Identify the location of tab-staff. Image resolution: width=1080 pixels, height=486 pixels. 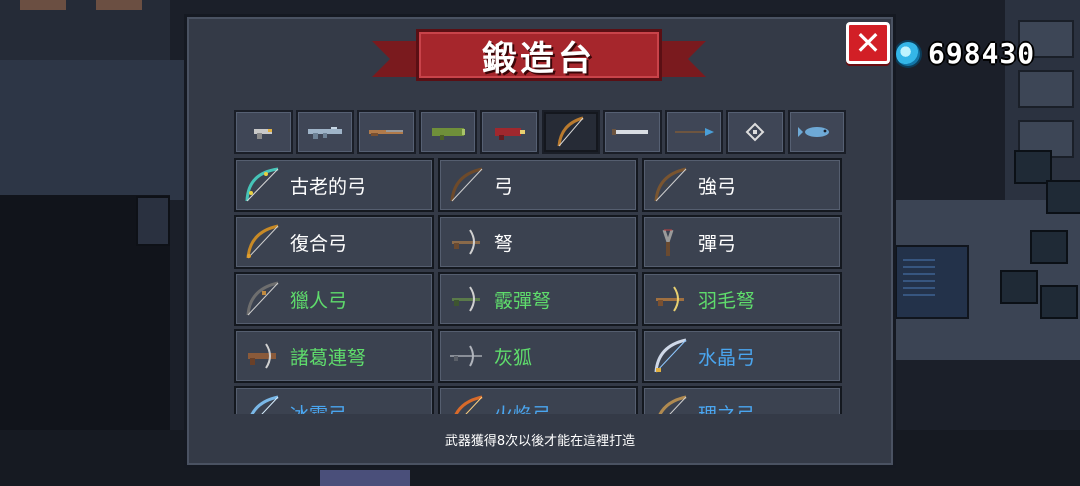
(755, 132).